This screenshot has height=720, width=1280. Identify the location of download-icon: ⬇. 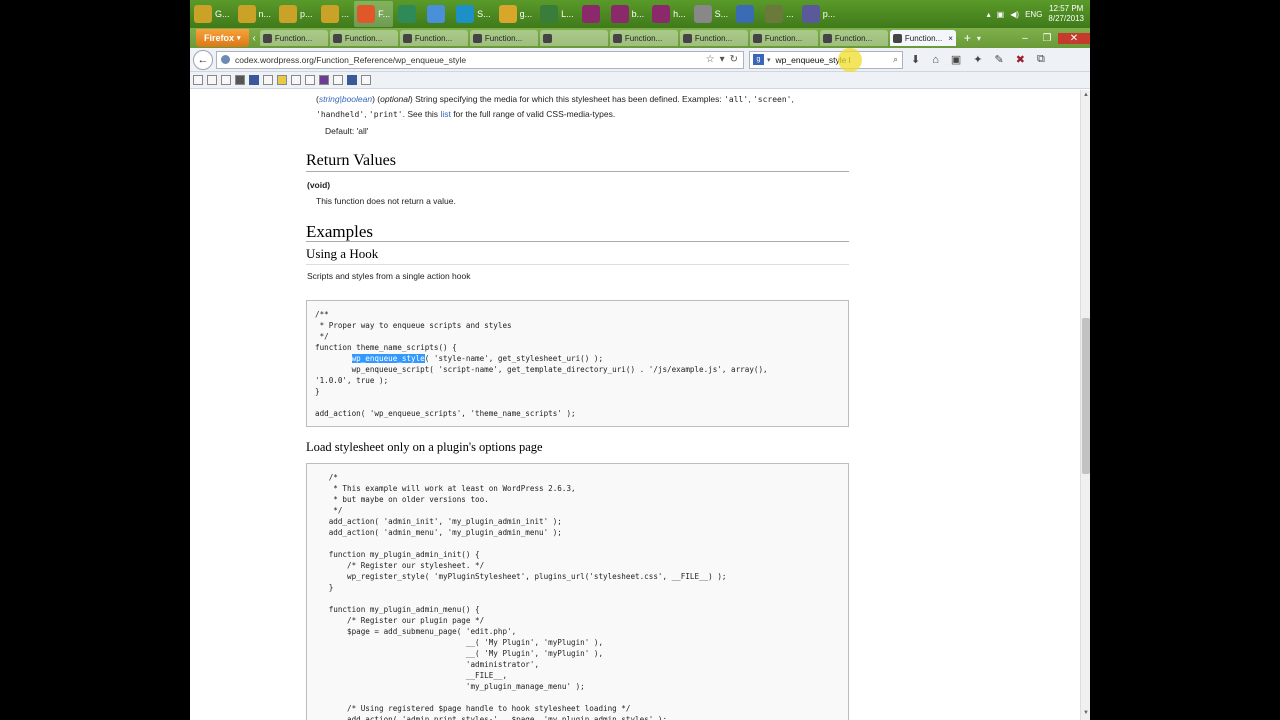
(915, 59).